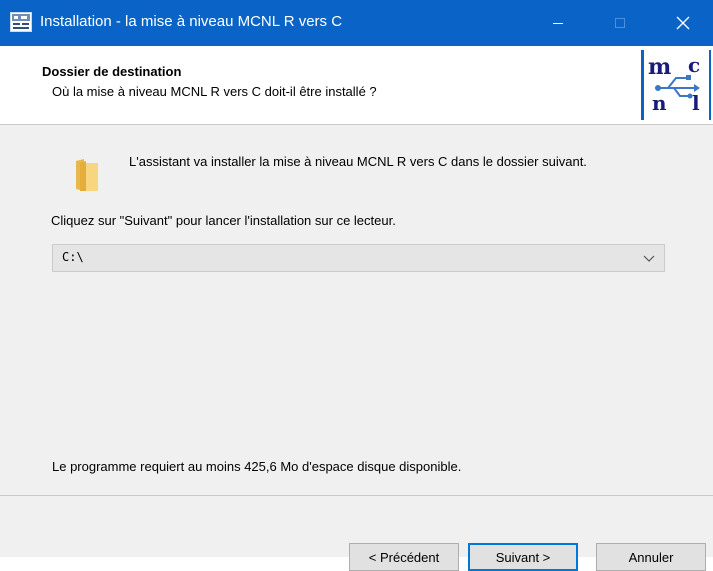  I want to click on close-icon, so click(683, 23).